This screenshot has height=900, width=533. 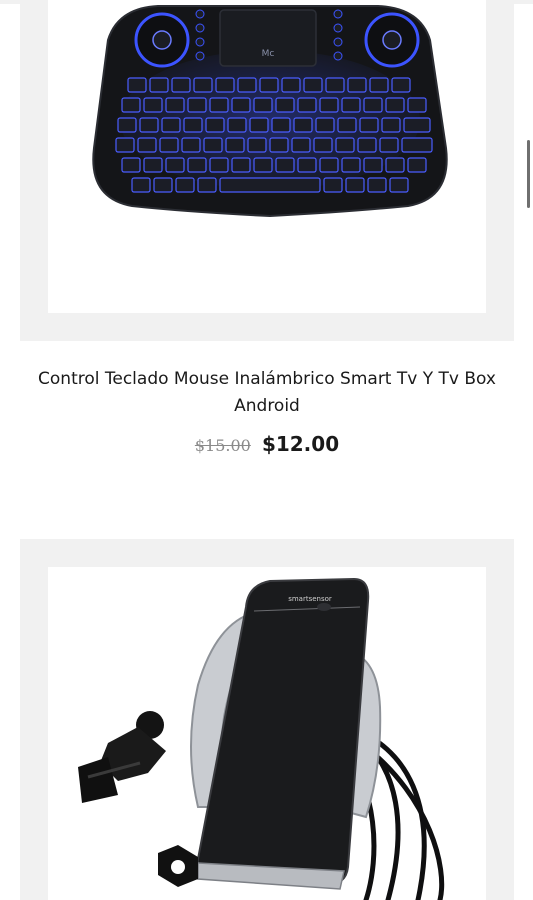 What do you see at coordinates (222, 445) in the screenshot?
I see `compare-at-price: $15.00` at bounding box center [222, 445].